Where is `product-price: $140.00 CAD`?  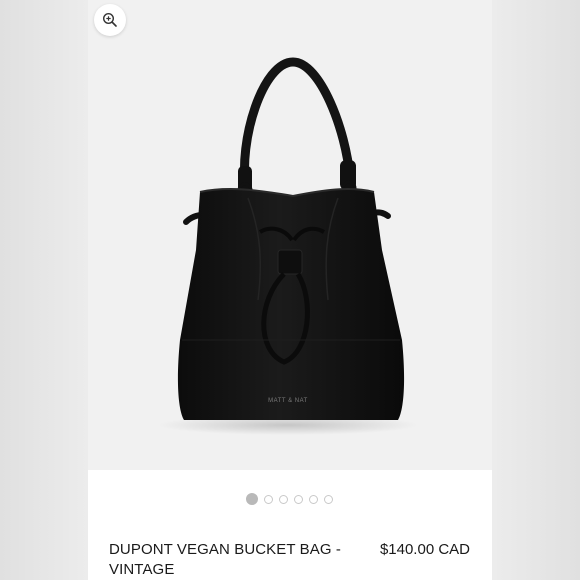
product-price: $140.00 CAD is located at coordinates (424, 549).